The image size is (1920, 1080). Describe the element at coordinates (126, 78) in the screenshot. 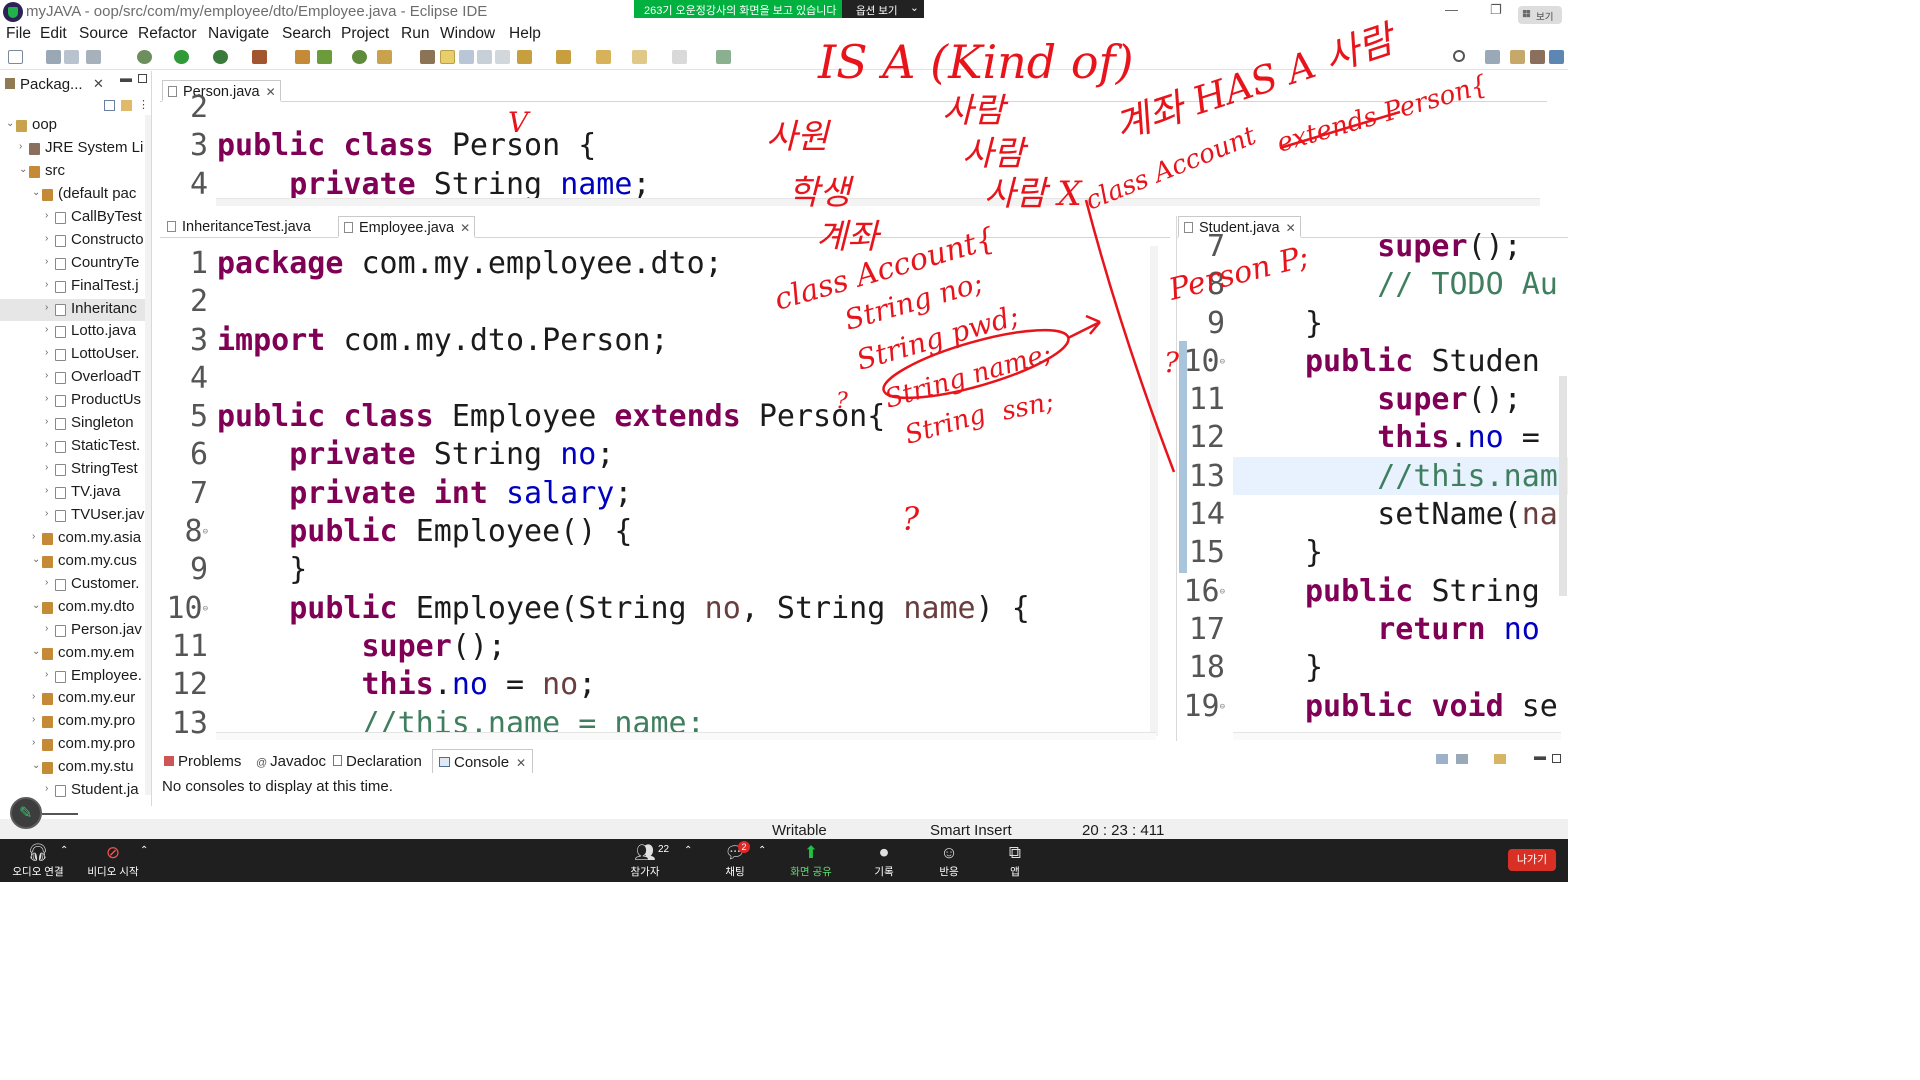

I see `minimize-view-icon: ▬` at that location.